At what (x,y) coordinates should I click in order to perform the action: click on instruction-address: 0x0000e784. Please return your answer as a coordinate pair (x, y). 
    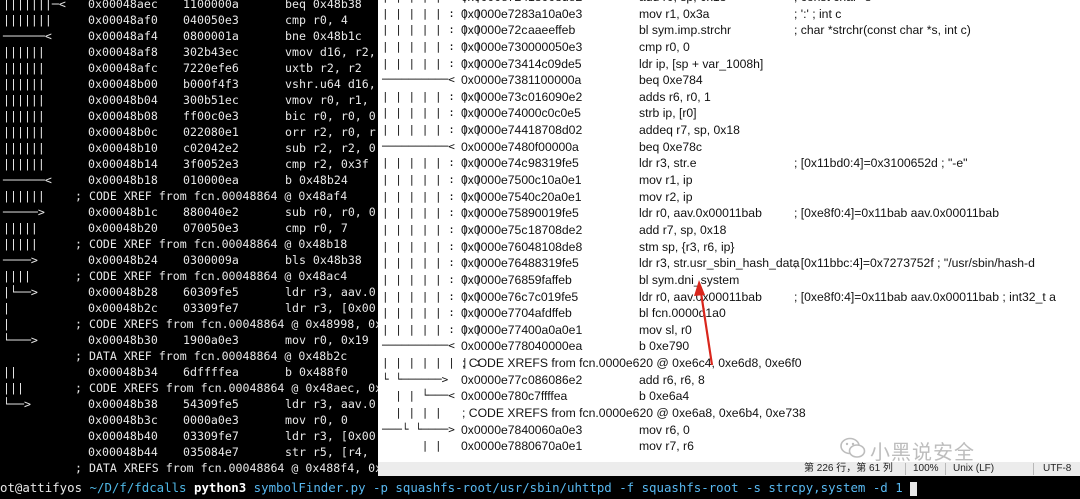
    Looking at the image, I should click on (495, 429).